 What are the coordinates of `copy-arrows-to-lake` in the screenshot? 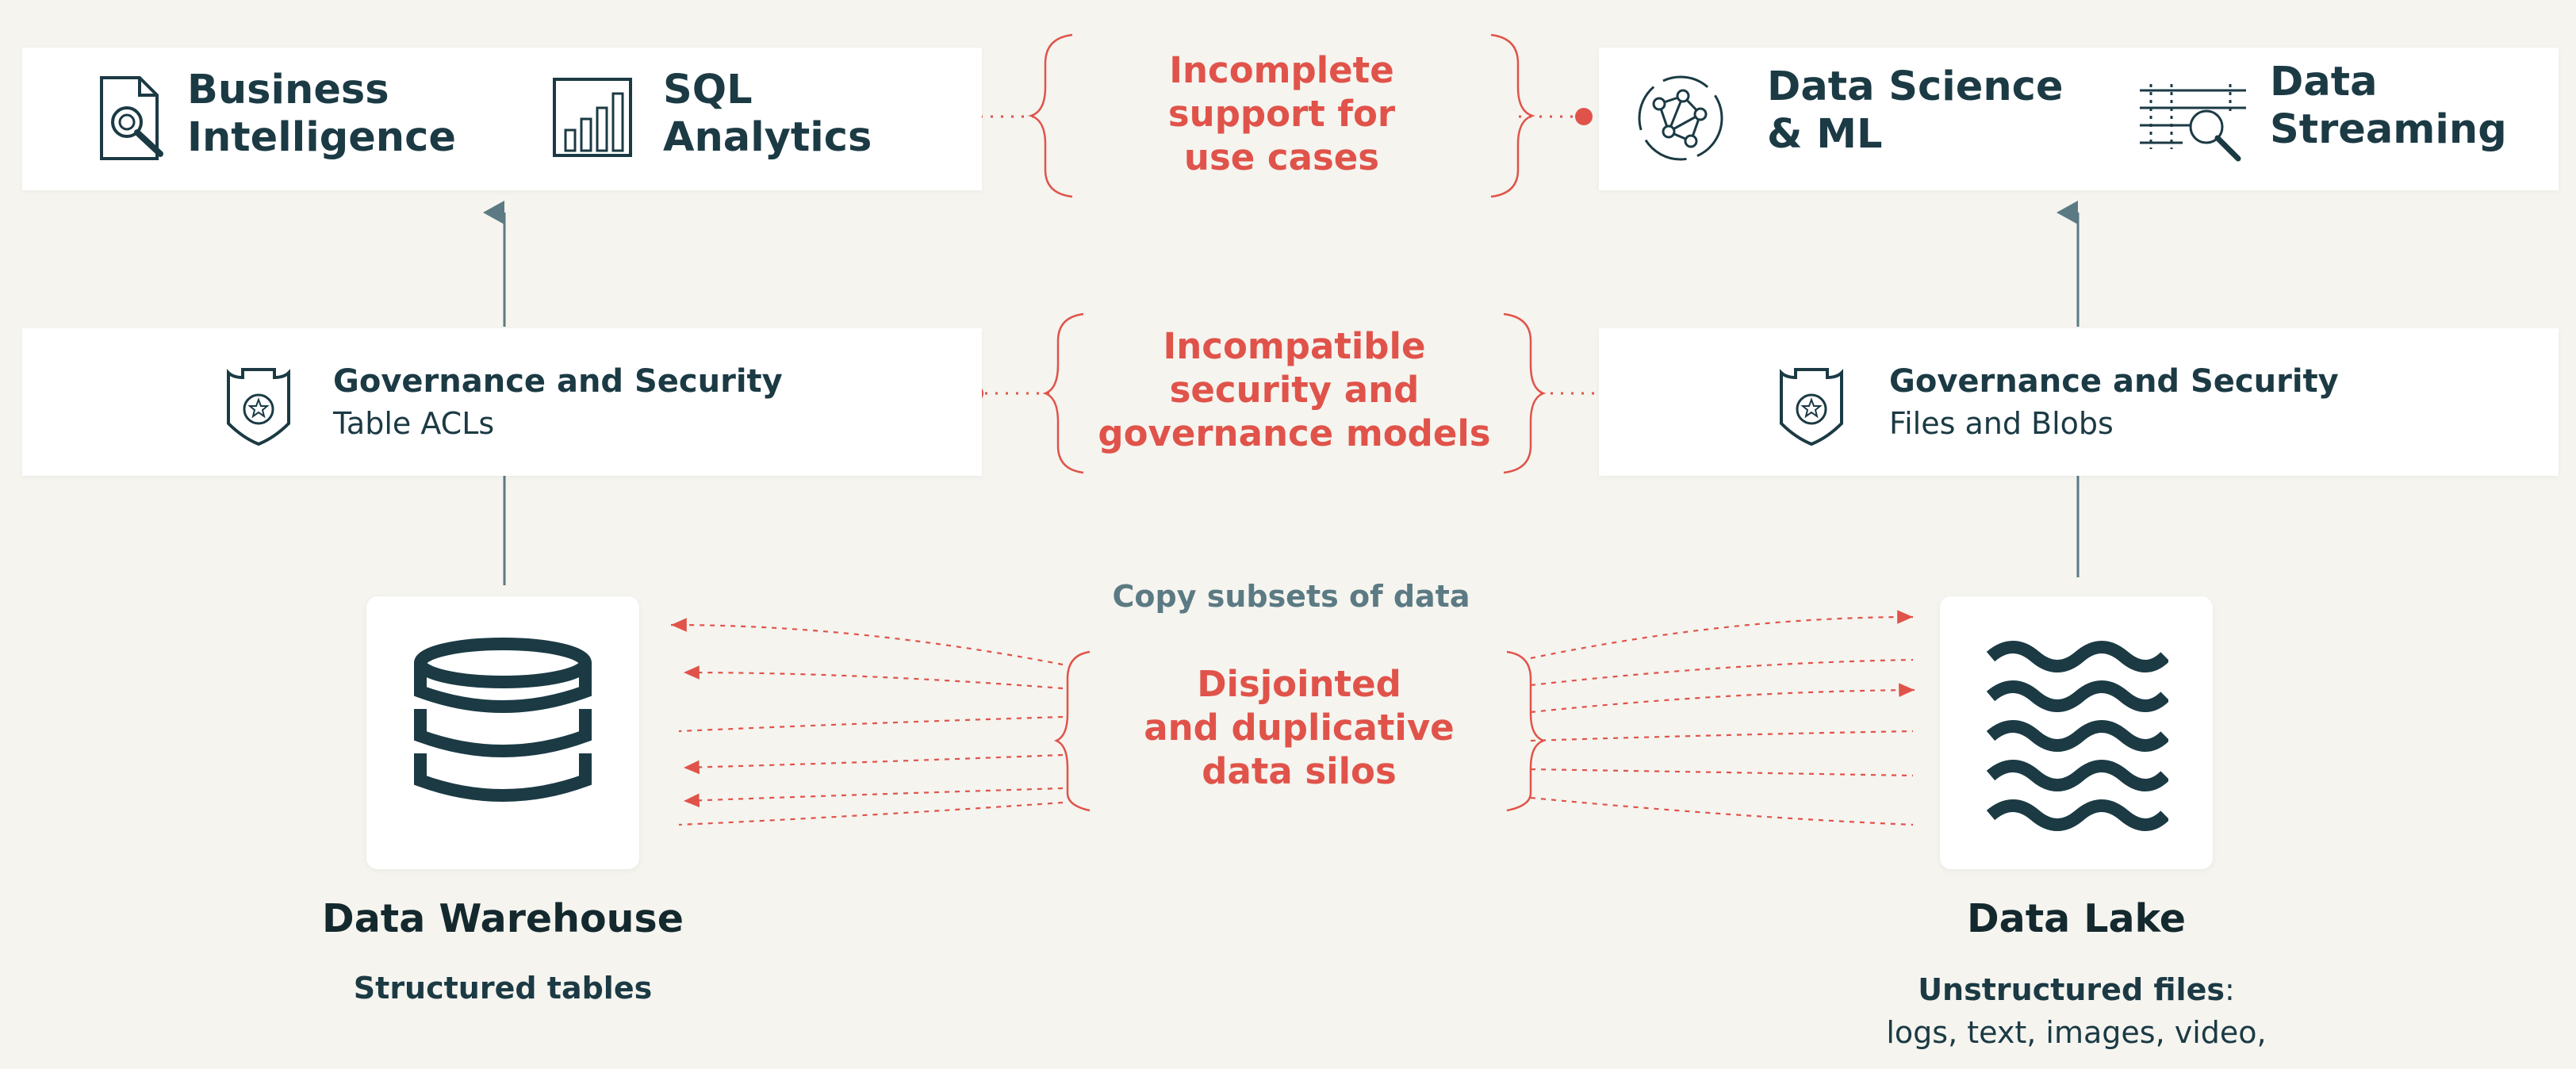 It's located at (1722, 718).